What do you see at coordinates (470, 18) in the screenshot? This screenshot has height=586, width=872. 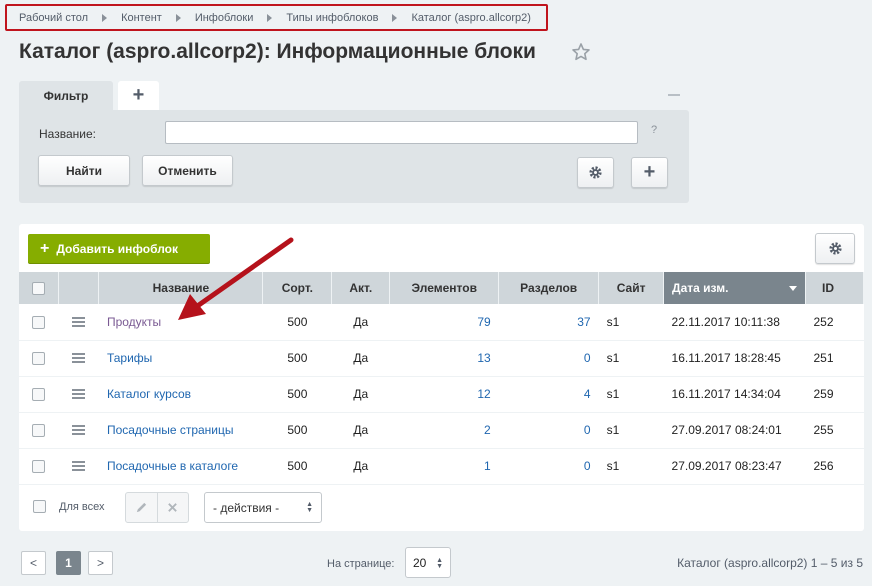 I see `breadcrumb-item-catalog: Каталог (aspro.allcorp2)` at bounding box center [470, 18].